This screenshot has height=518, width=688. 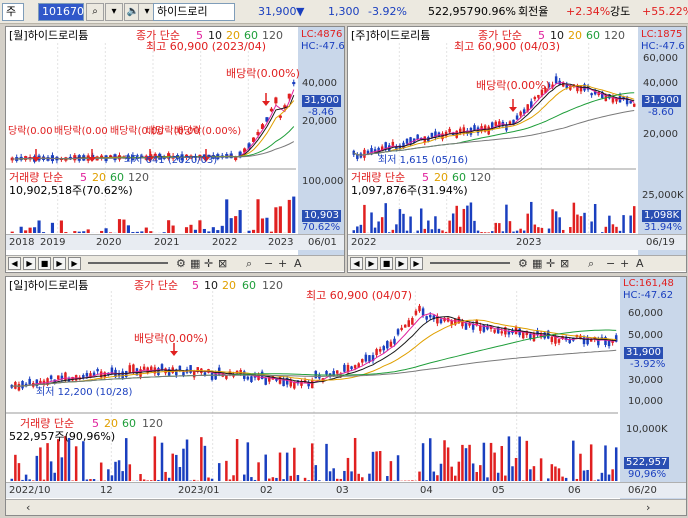 I want to click on chevron-down-icon: ▾, so click(x=114, y=12).